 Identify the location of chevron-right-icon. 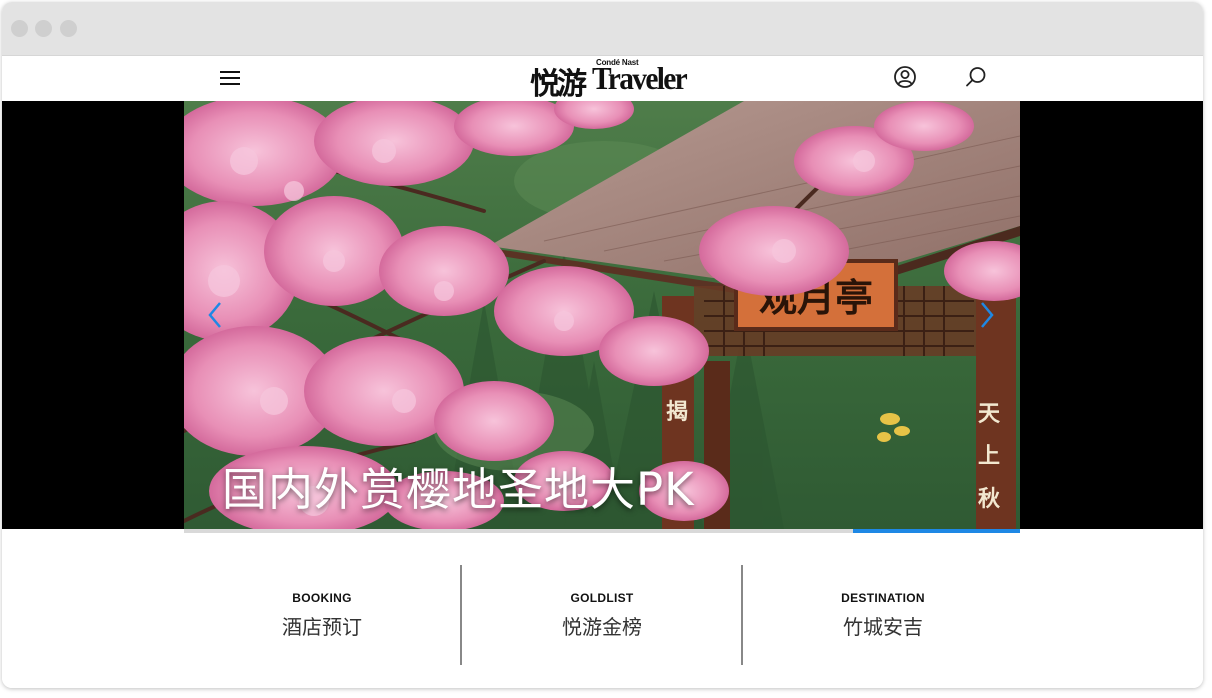
(987, 315).